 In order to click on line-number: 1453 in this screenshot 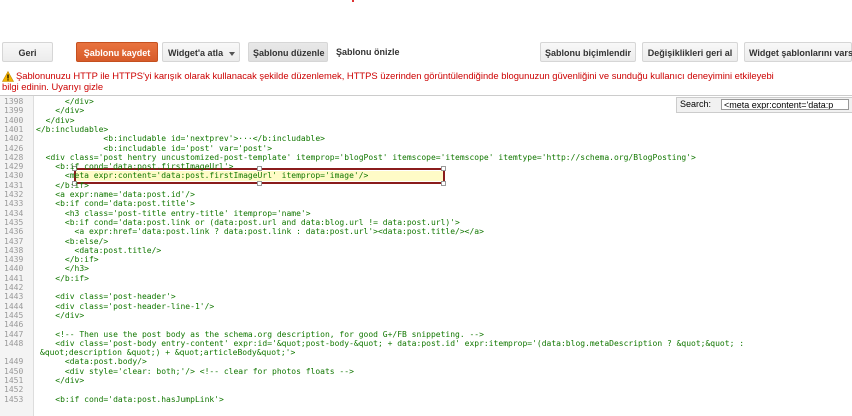, I will do `click(14, 399)`.